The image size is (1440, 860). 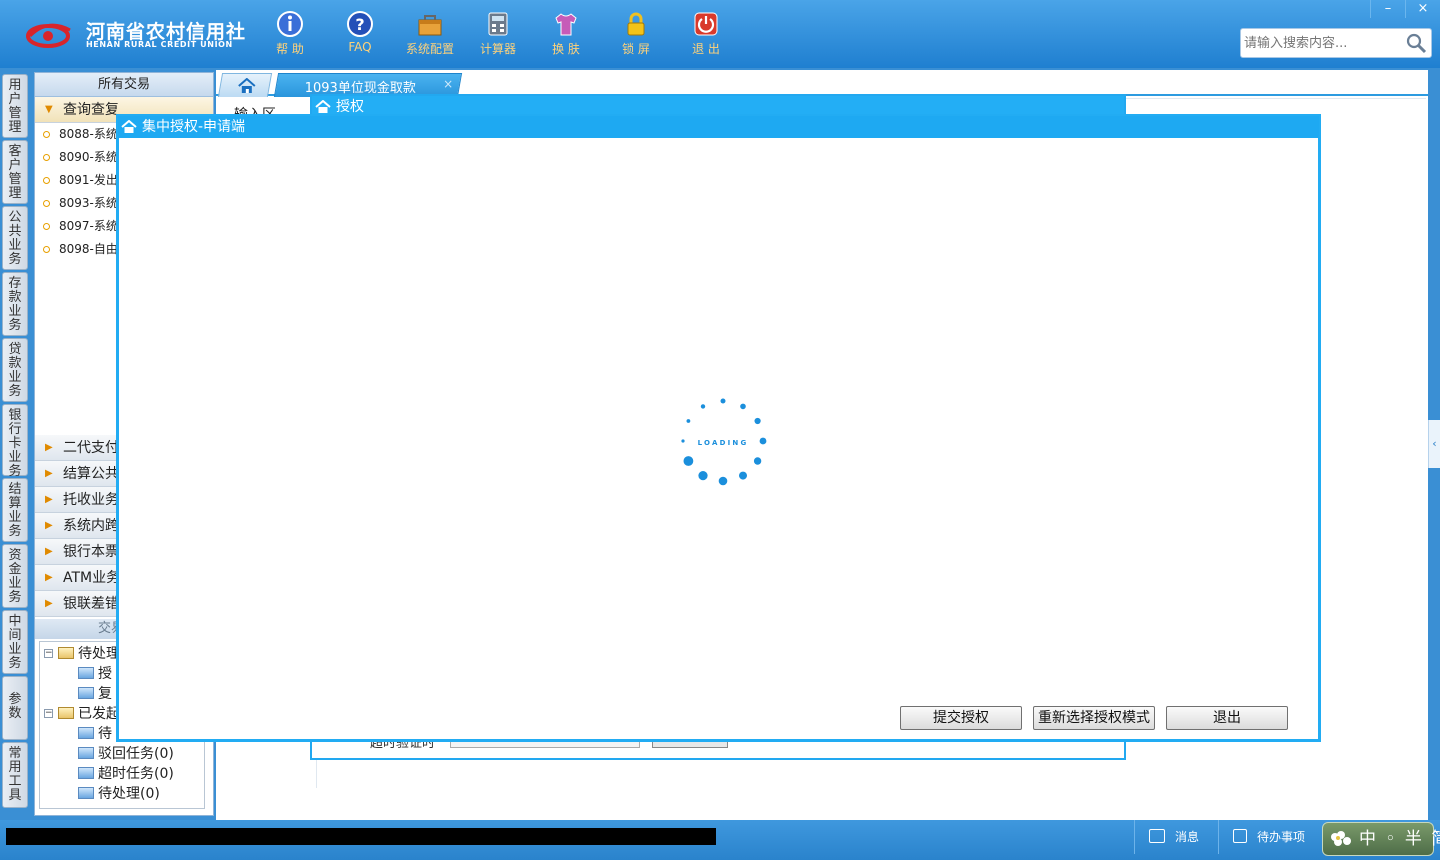 What do you see at coordinates (15, 106) in the screenshot?
I see `vtab-user-management: 用户管理` at bounding box center [15, 106].